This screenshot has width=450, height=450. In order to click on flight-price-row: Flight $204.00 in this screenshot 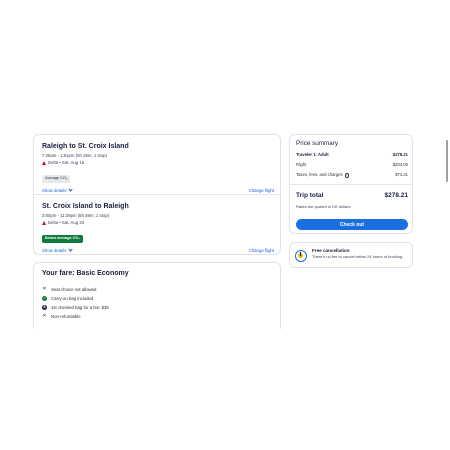, I will do `click(352, 164)`.